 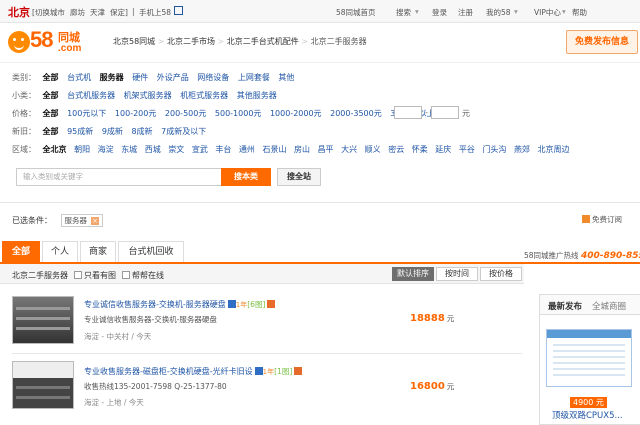 I want to click on filter-option: 西城, so click(x=153, y=149).